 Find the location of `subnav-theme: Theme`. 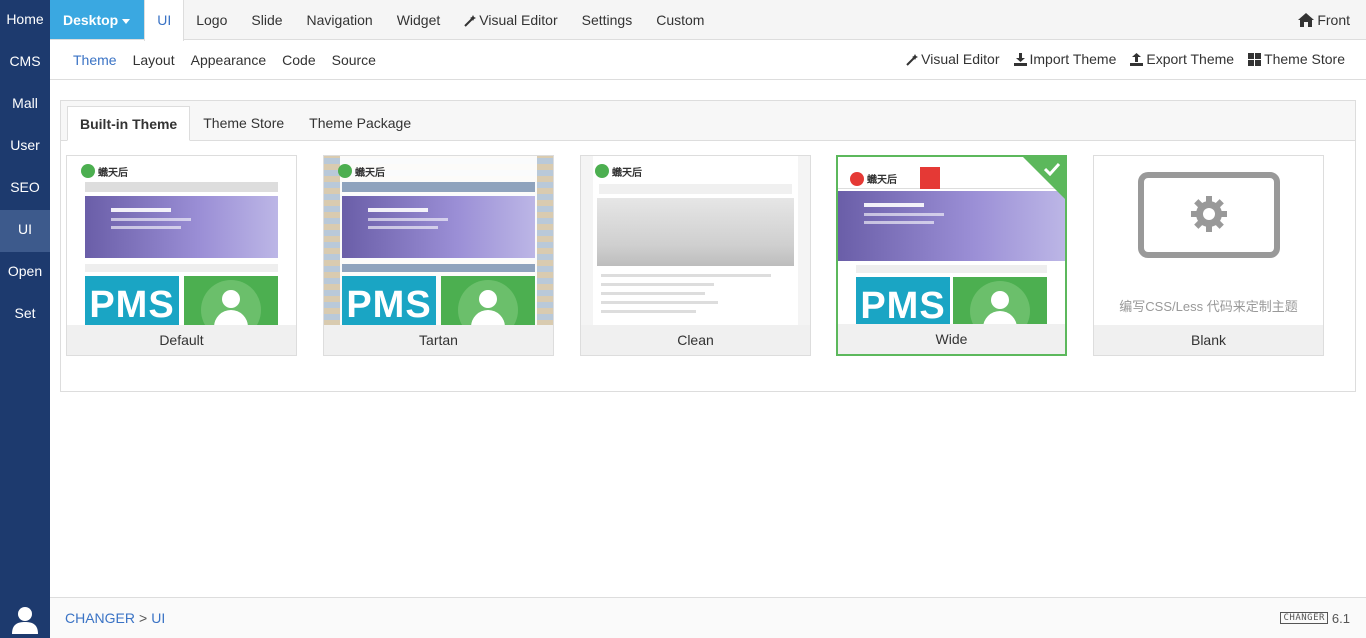

subnav-theme: Theme is located at coordinates (95, 60).